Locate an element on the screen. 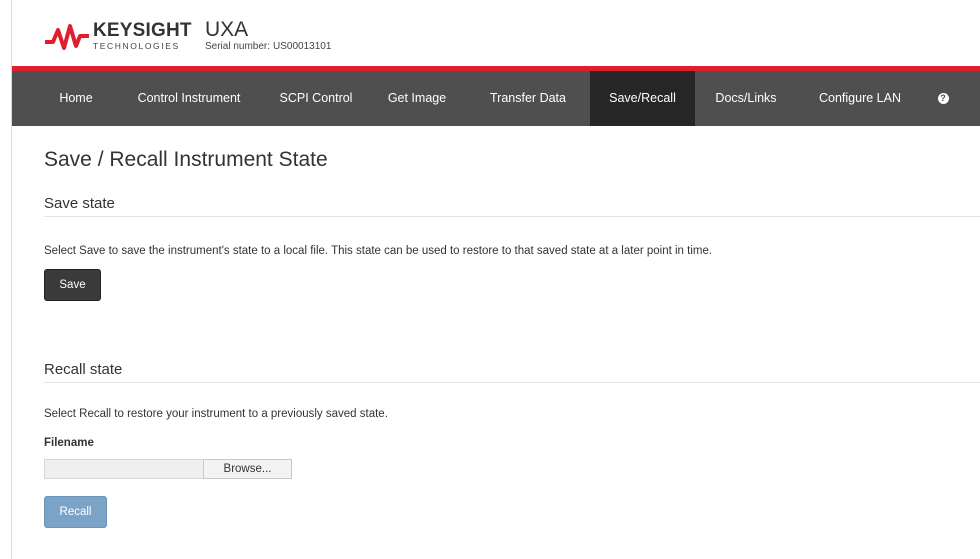 This screenshot has height=559, width=980. nav-item-save-recall: Save/Recall is located at coordinates (642, 98).